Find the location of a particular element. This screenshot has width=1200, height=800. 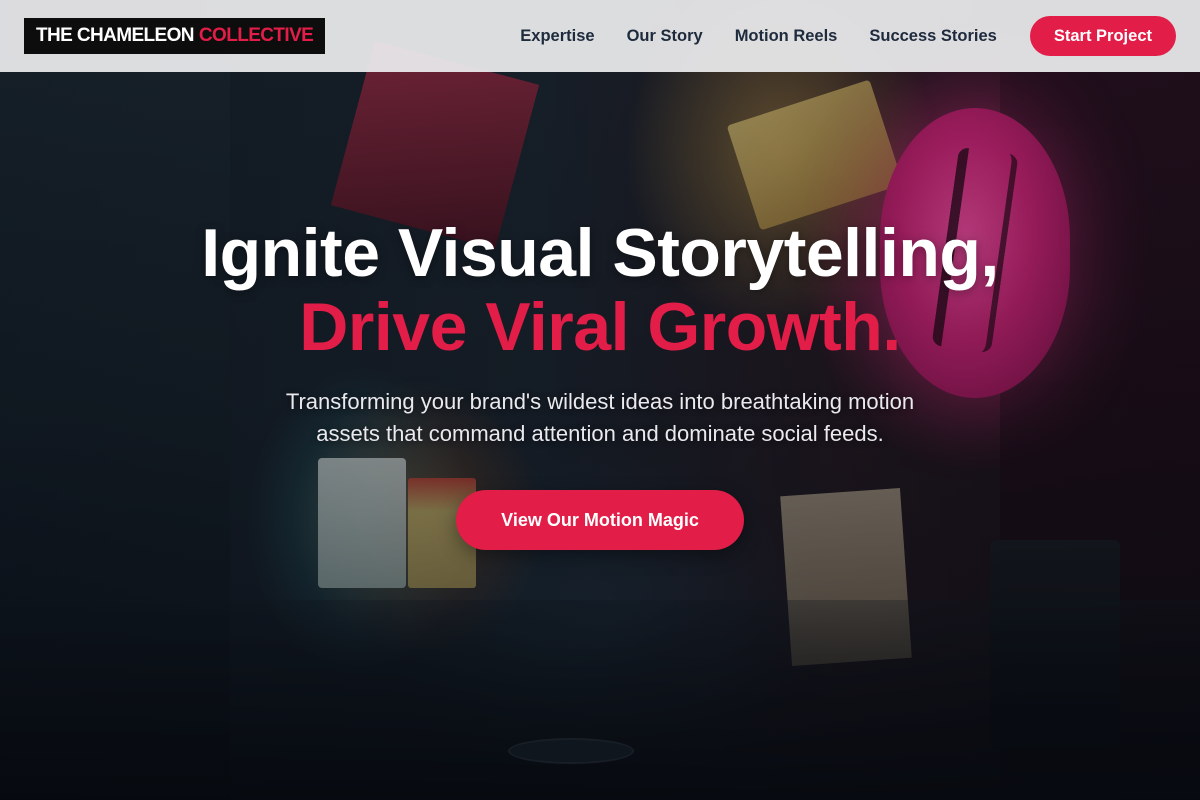

nav-link-success-stories: Success Stories is located at coordinates (933, 36).